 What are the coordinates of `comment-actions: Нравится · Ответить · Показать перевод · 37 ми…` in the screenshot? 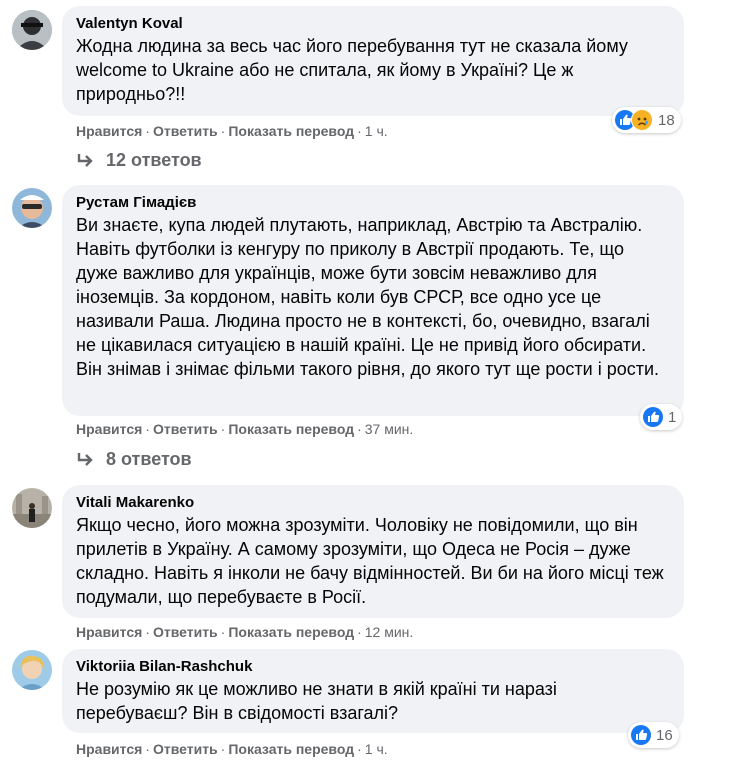 It's located at (245, 429).